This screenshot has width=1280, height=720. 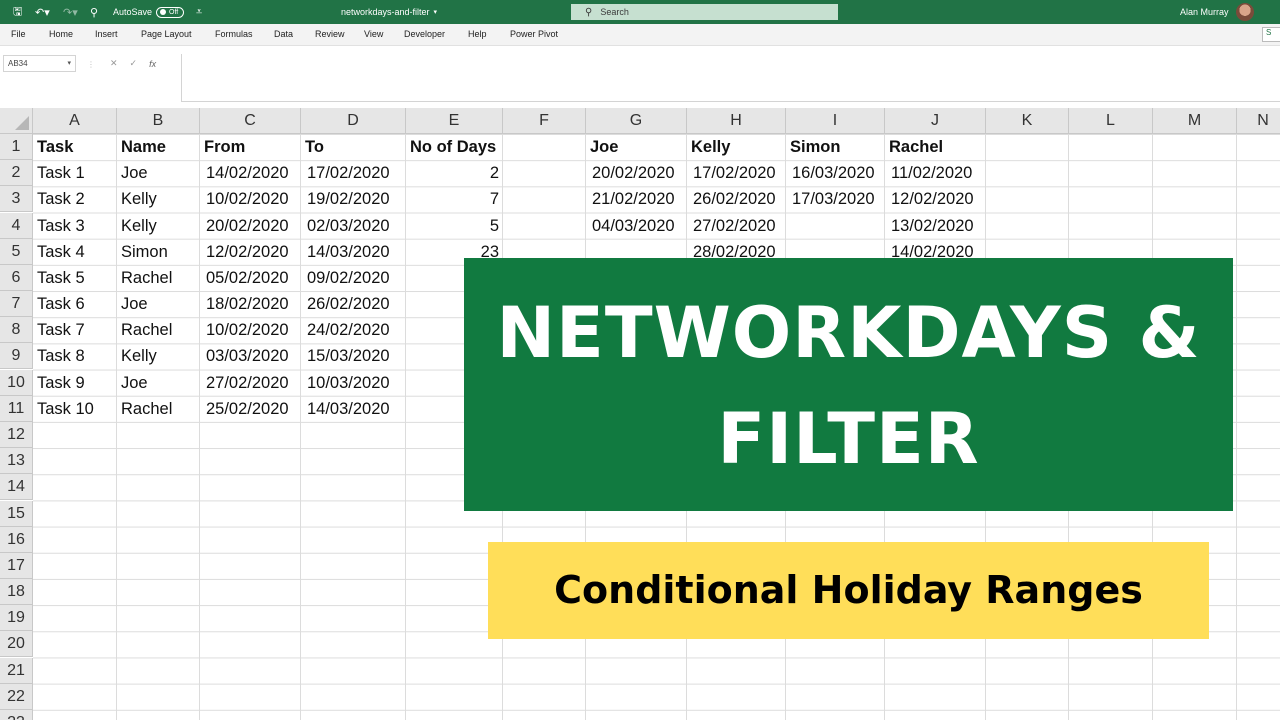 I want to click on header-cell: Joe, so click(x=604, y=147).